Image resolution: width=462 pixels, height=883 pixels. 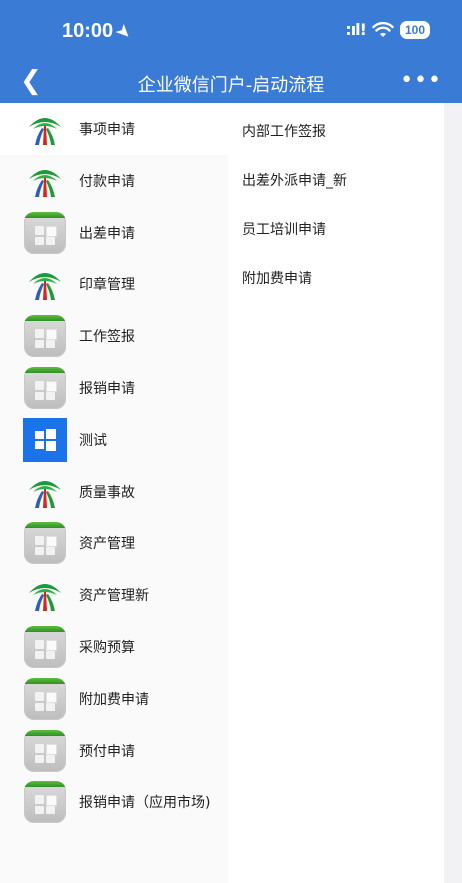 I want to click on category-label: 付款申请, so click(x=107, y=181).